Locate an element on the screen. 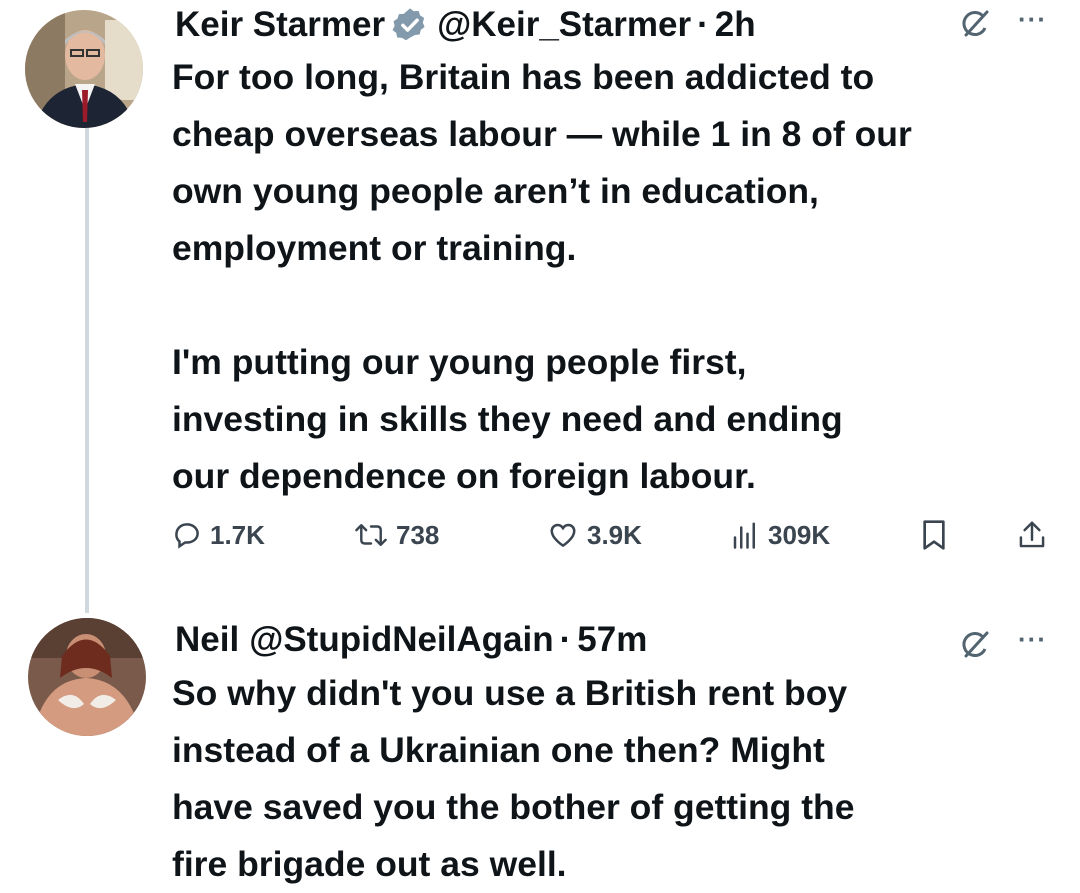 Image resolution: width=1080 pixels, height=893 pixels. views-button: 309K is located at coordinates (780, 535).